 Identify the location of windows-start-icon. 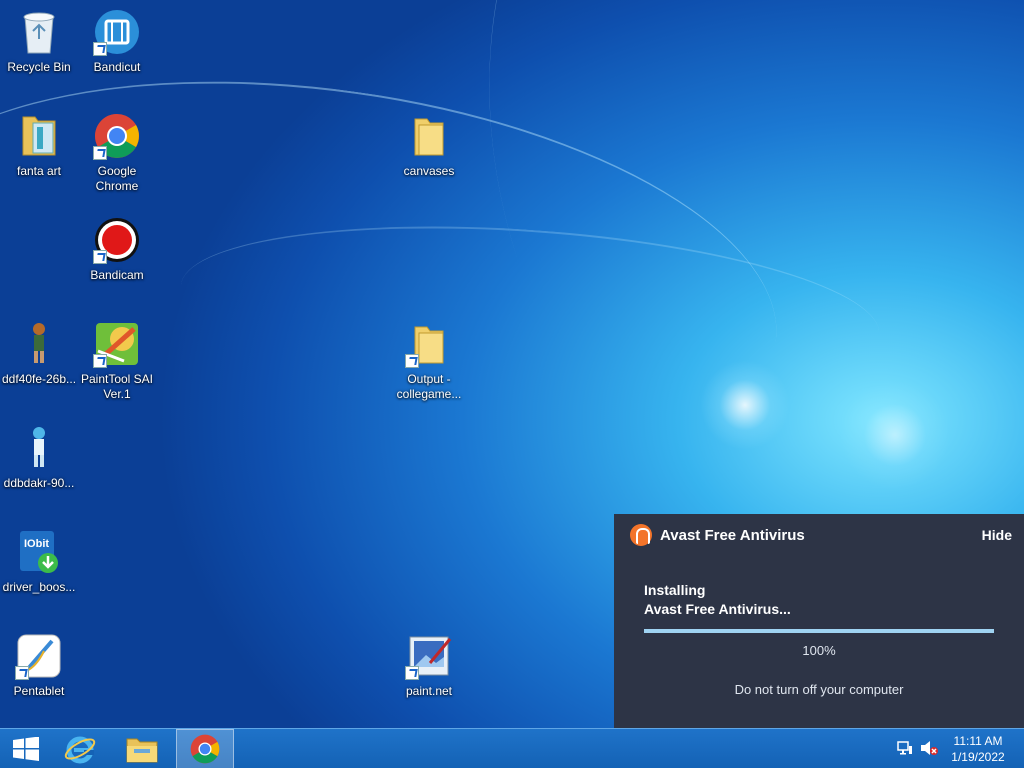
(26, 749).